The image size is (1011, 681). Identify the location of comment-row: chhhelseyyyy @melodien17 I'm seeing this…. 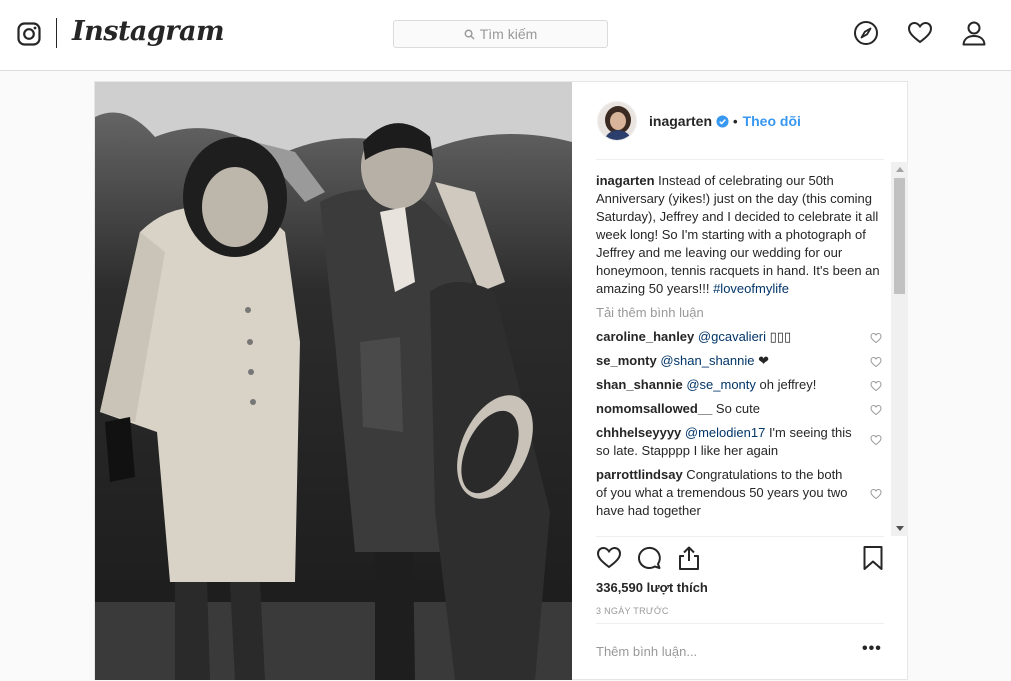
(739, 442).